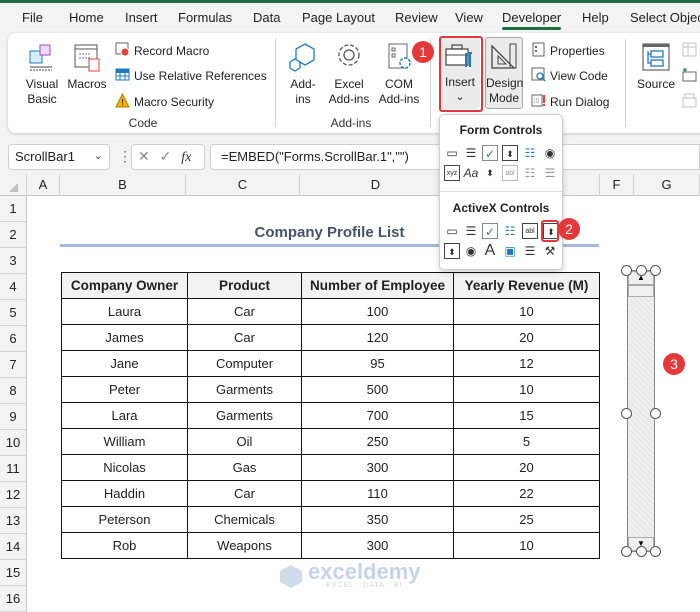 This screenshot has width=700, height=612. I want to click on activex-more-controls-icon: ⚒, so click(550, 251).